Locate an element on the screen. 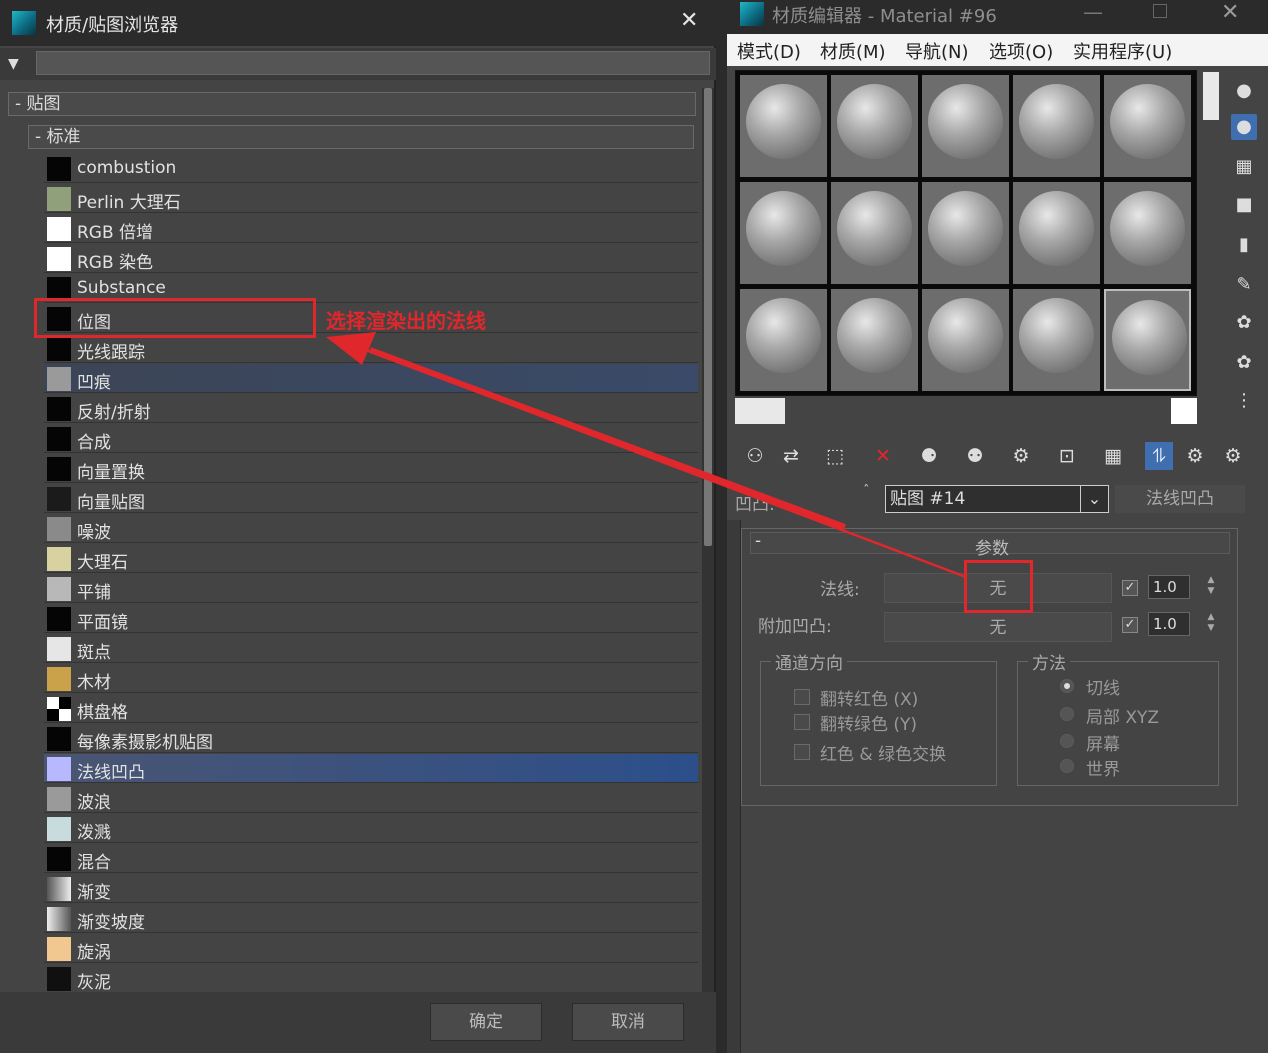 This screenshot has width=1268, height=1053. map-list-item: RGB 染色 is located at coordinates (371, 258).